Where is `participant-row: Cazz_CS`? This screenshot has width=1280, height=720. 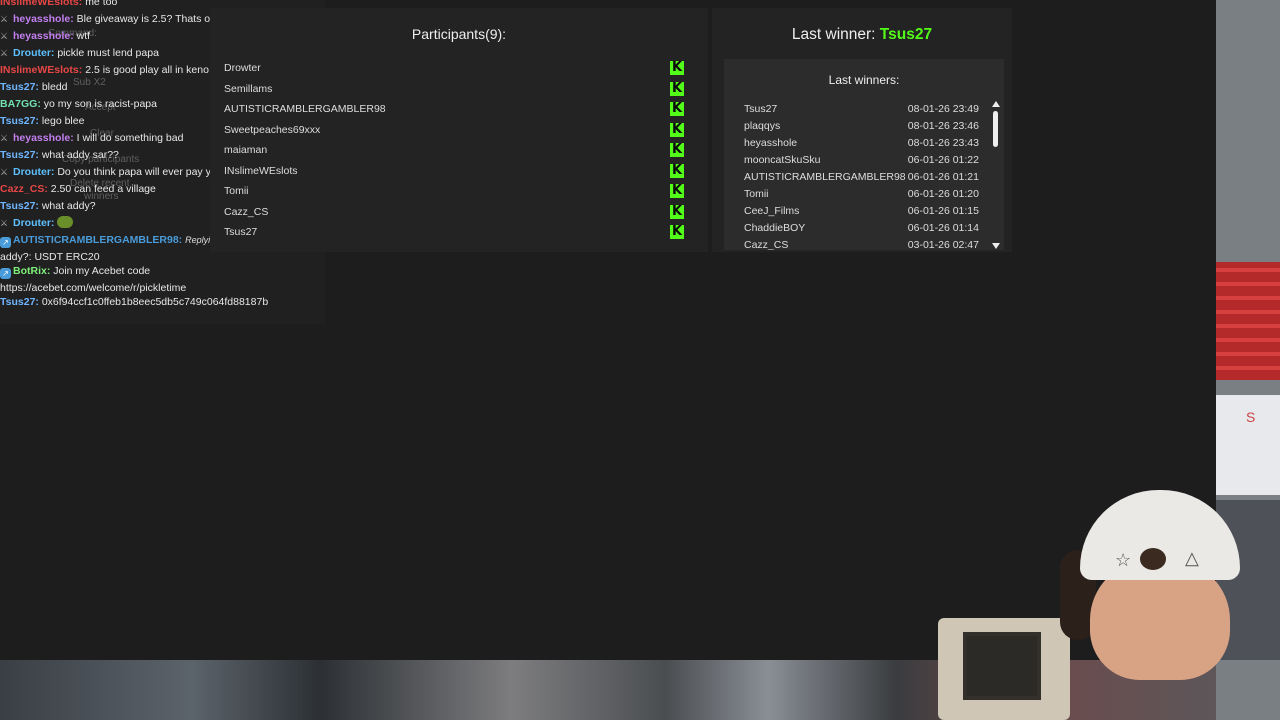 participant-row: Cazz_CS is located at coordinates (459, 212).